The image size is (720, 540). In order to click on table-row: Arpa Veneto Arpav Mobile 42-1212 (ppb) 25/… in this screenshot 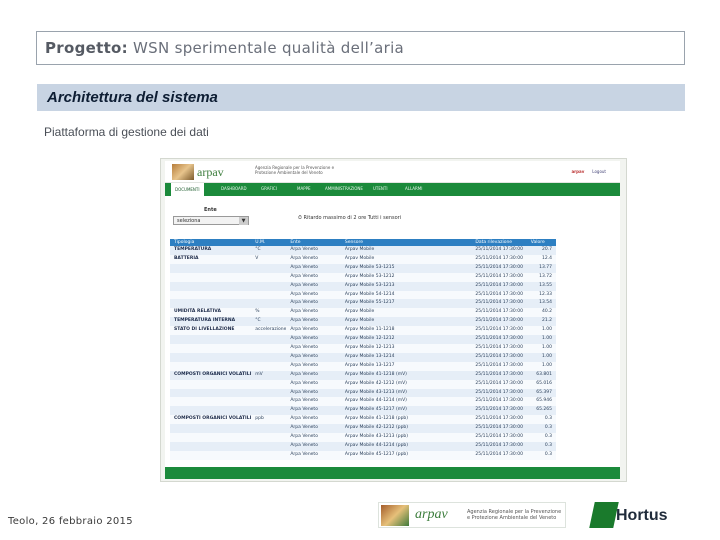, I will do `click(363, 429)`.